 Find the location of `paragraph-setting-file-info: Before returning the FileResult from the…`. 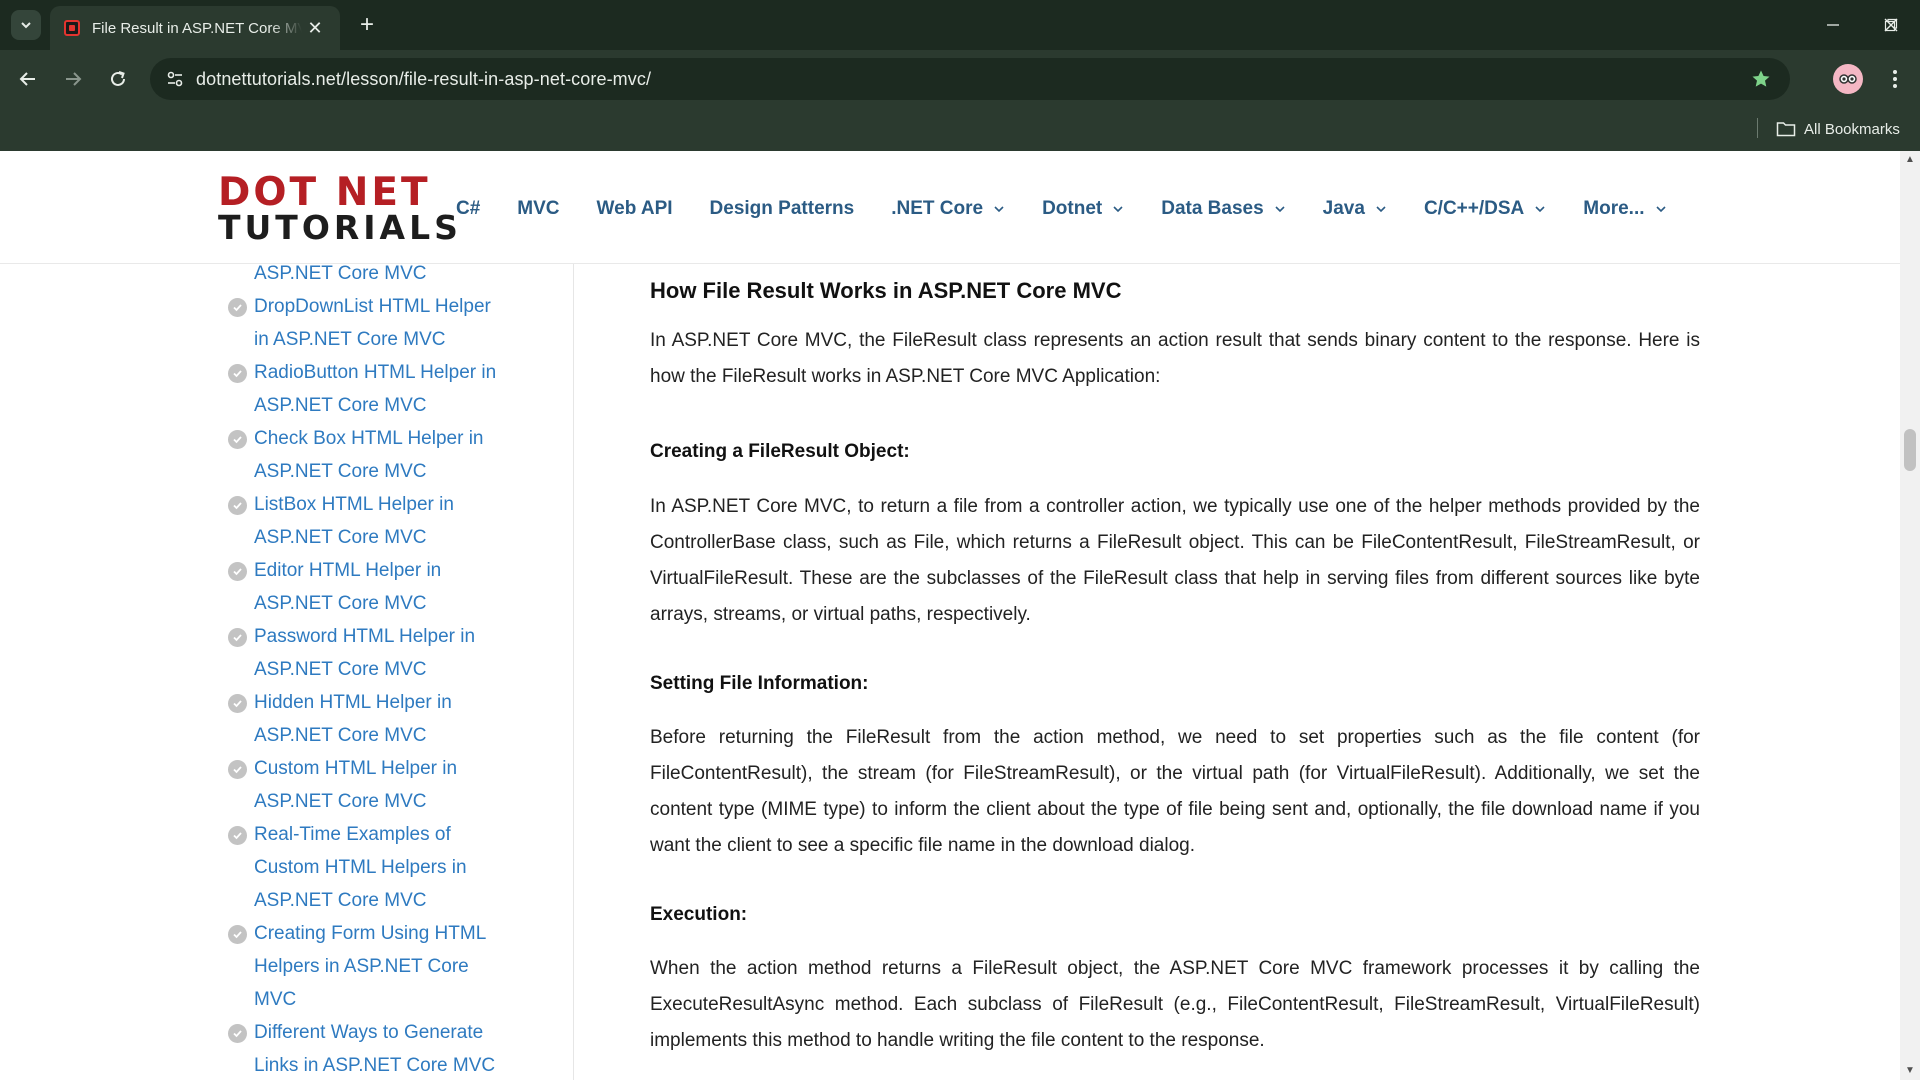

paragraph-setting-file-info: Before returning the FileResult from the… is located at coordinates (1175, 791).